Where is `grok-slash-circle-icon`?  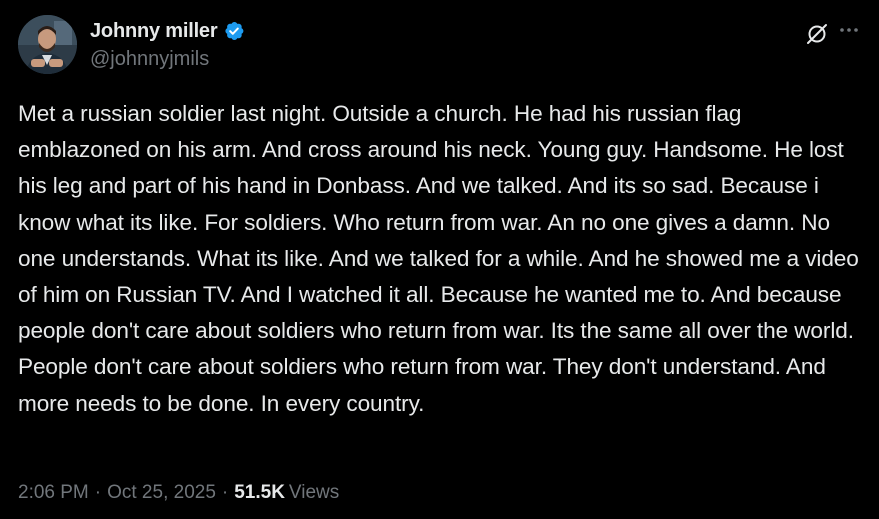 grok-slash-circle-icon is located at coordinates (817, 34).